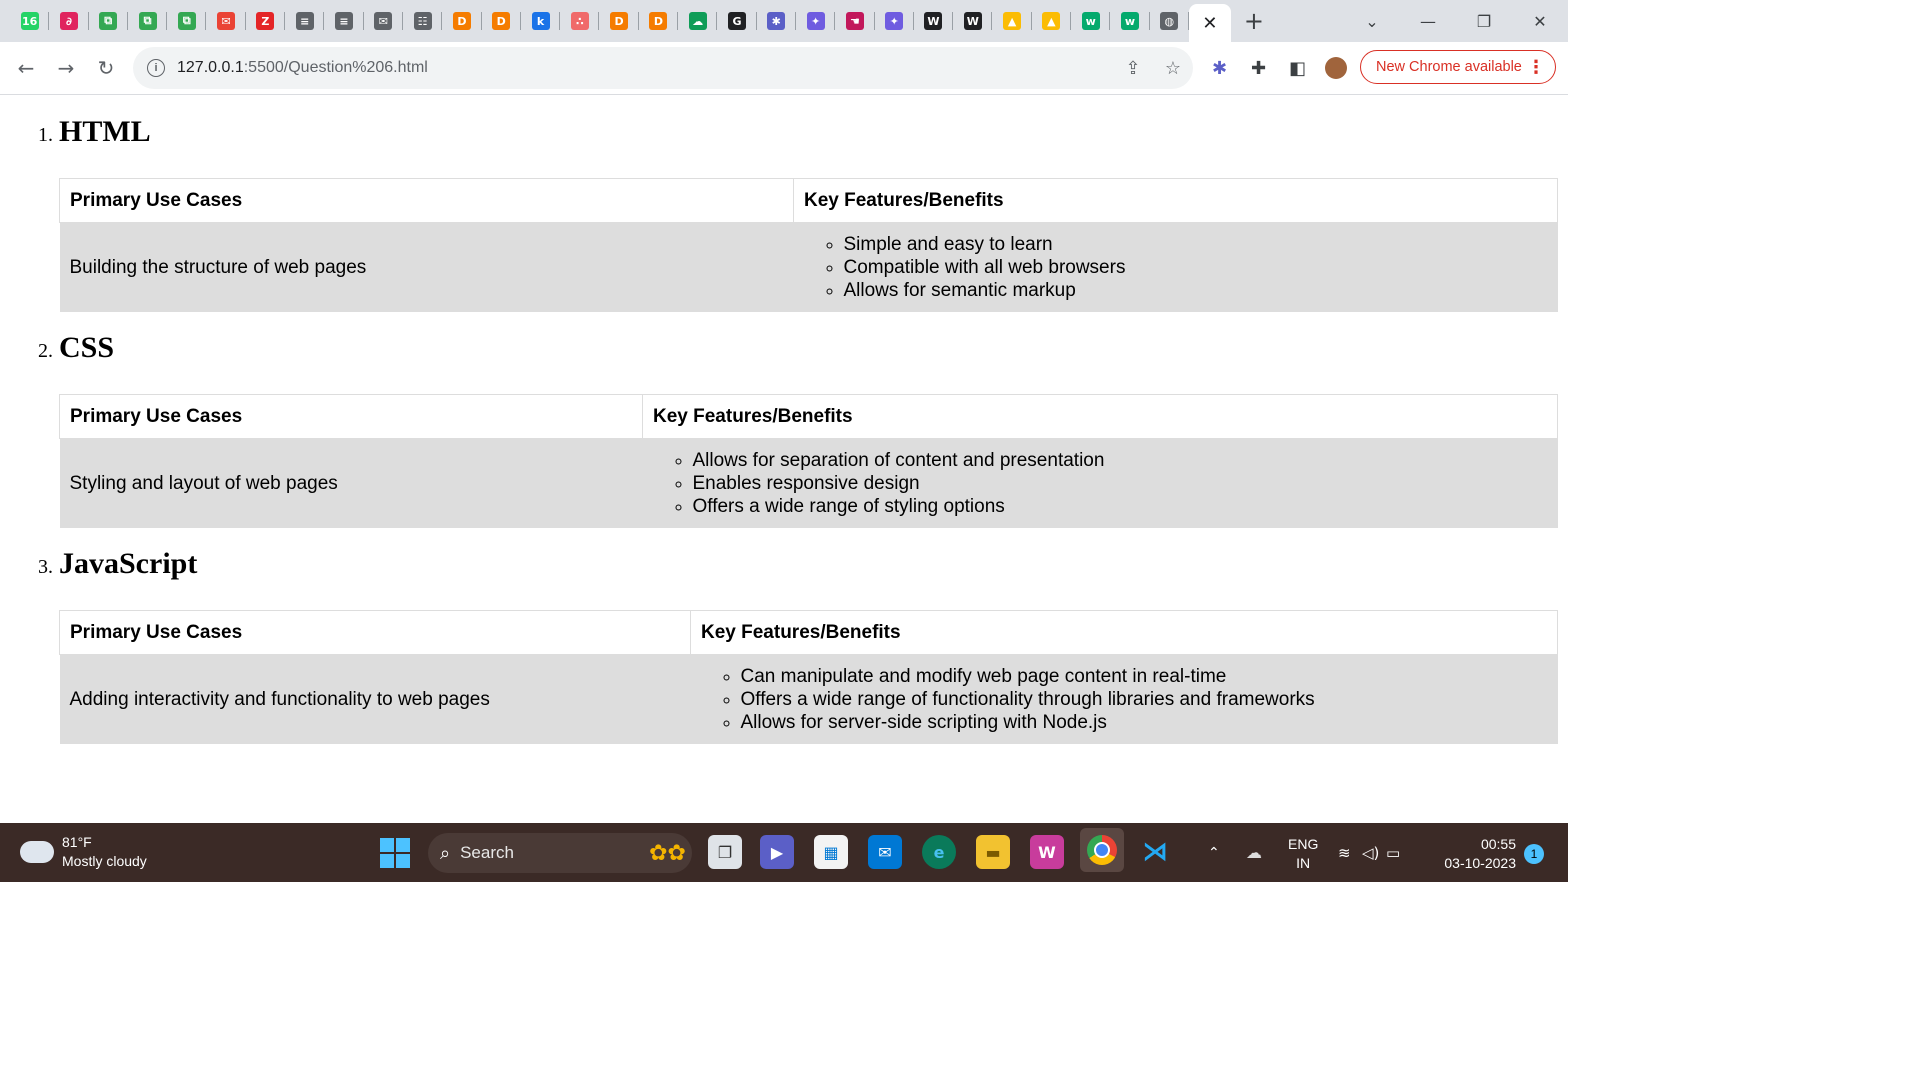 This screenshot has height=1080, width=1920. I want to click on feature-item: Allows for semantic markup, so click(1196, 290).